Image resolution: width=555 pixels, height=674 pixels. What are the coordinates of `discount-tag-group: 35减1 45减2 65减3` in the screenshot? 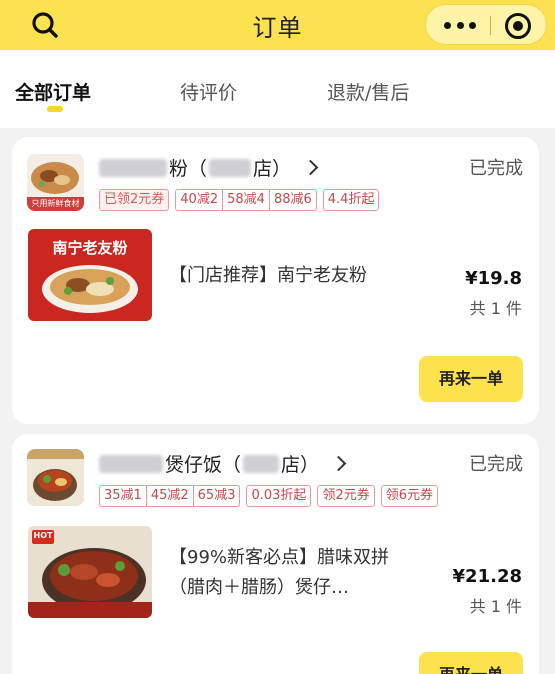 It's located at (170, 496).